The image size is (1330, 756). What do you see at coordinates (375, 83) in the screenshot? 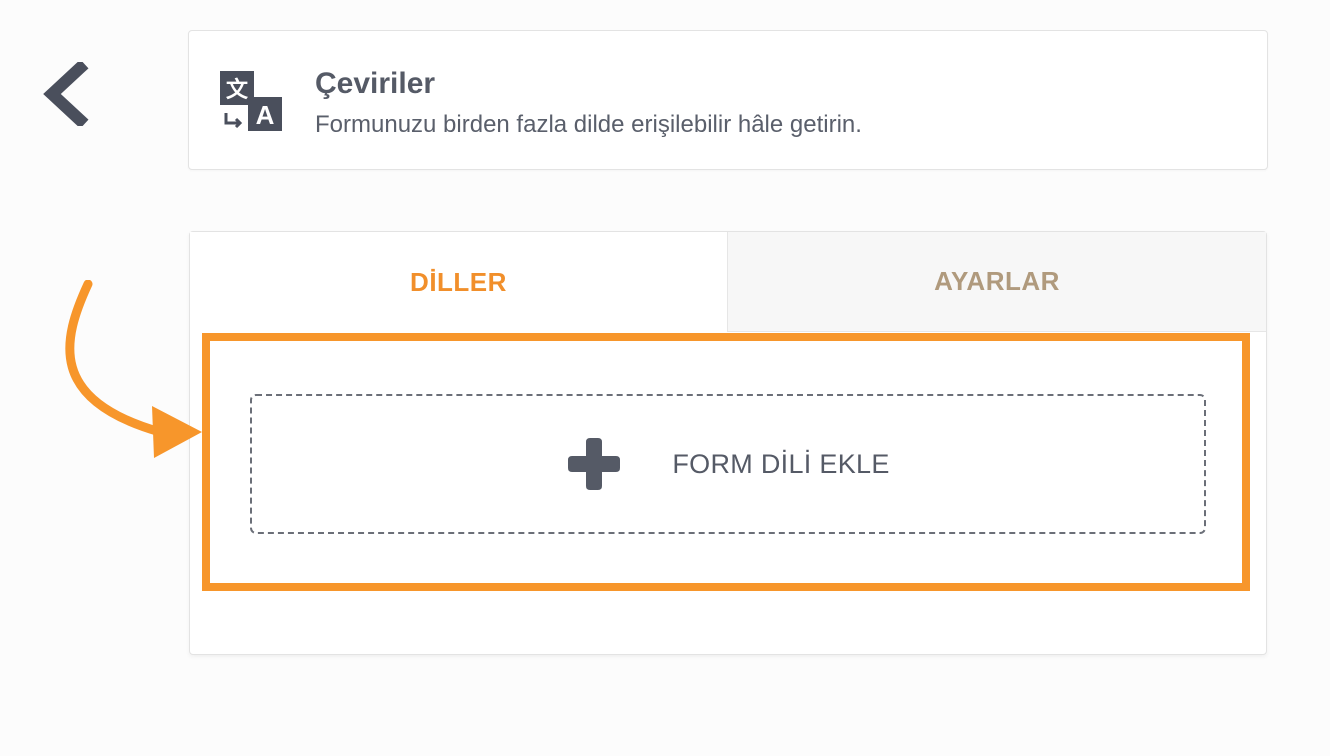
I see `page-title: Çeviriler` at bounding box center [375, 83].